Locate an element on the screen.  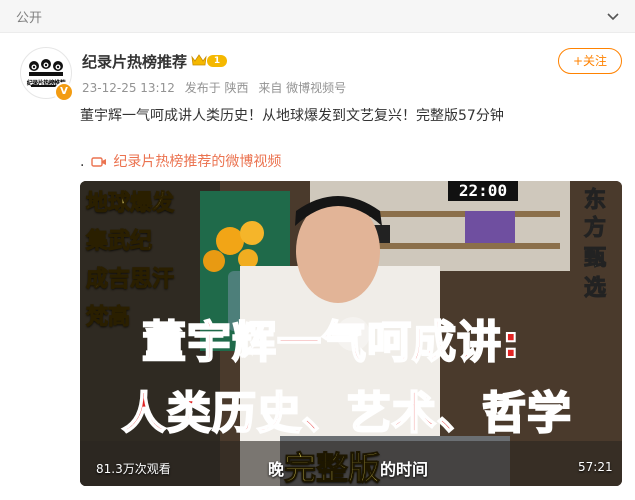
video-link-label: 纪录片热榜推荐的微博视频 is located at coordinates (197, 162).